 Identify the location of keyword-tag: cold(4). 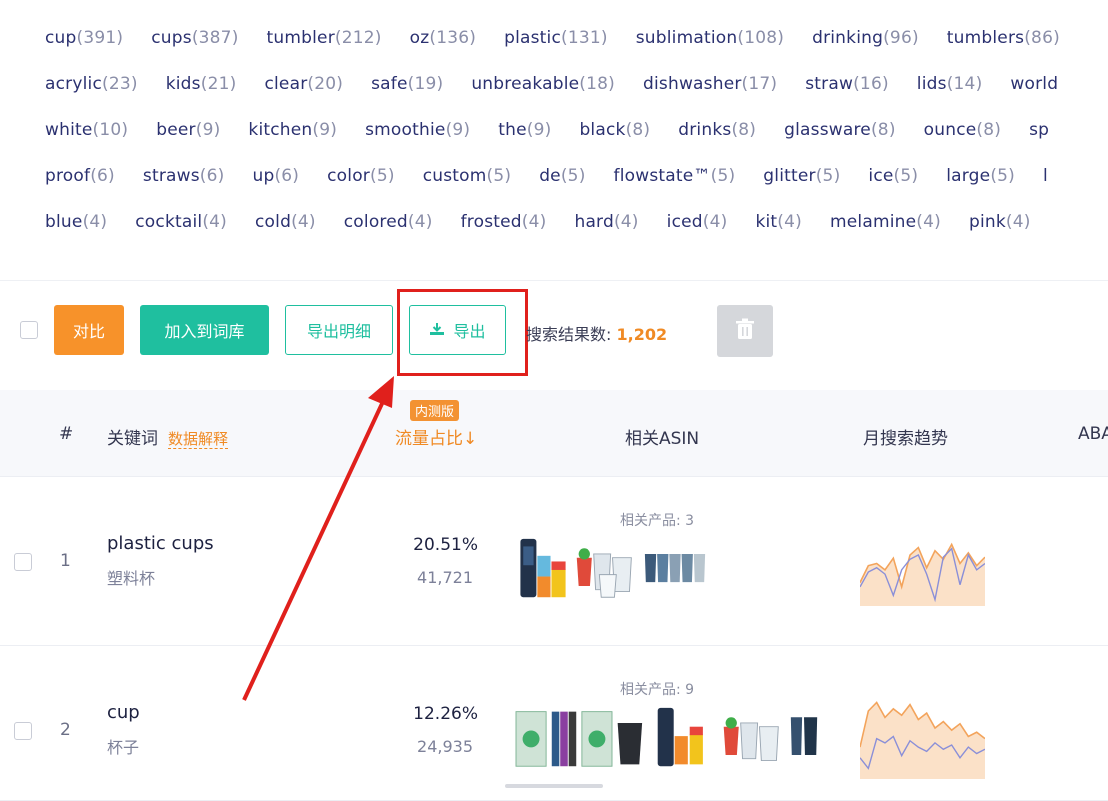
(285, 222).